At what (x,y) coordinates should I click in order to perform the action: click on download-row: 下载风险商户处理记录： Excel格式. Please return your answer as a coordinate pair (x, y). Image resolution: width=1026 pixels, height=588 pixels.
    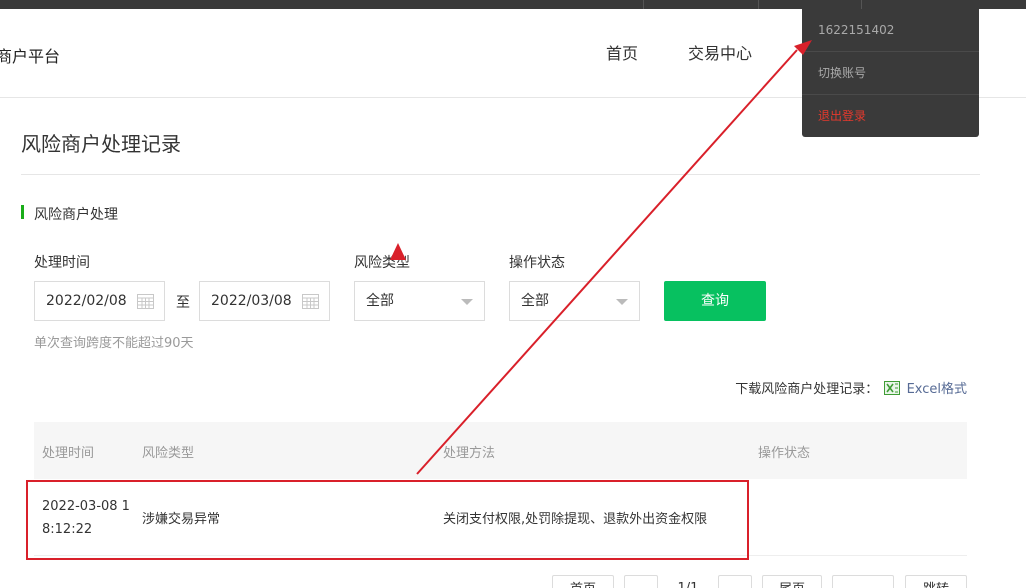
    Looking at the image, I should click on (851, 387).